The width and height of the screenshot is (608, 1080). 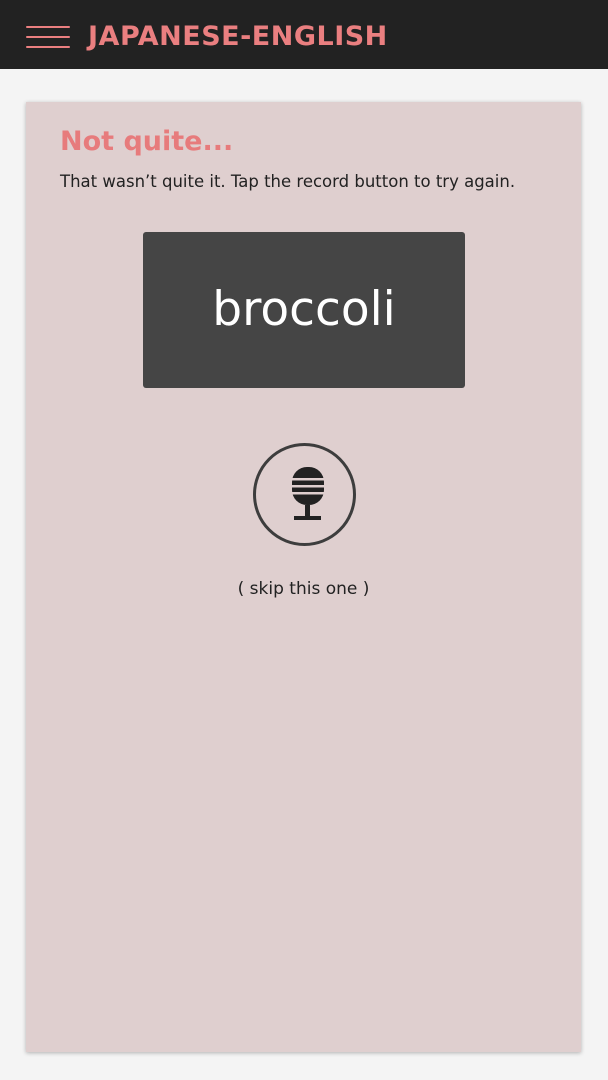 I want to click on top-bar: JAPANESE-ENGLISH, so click(x=304, y=34).